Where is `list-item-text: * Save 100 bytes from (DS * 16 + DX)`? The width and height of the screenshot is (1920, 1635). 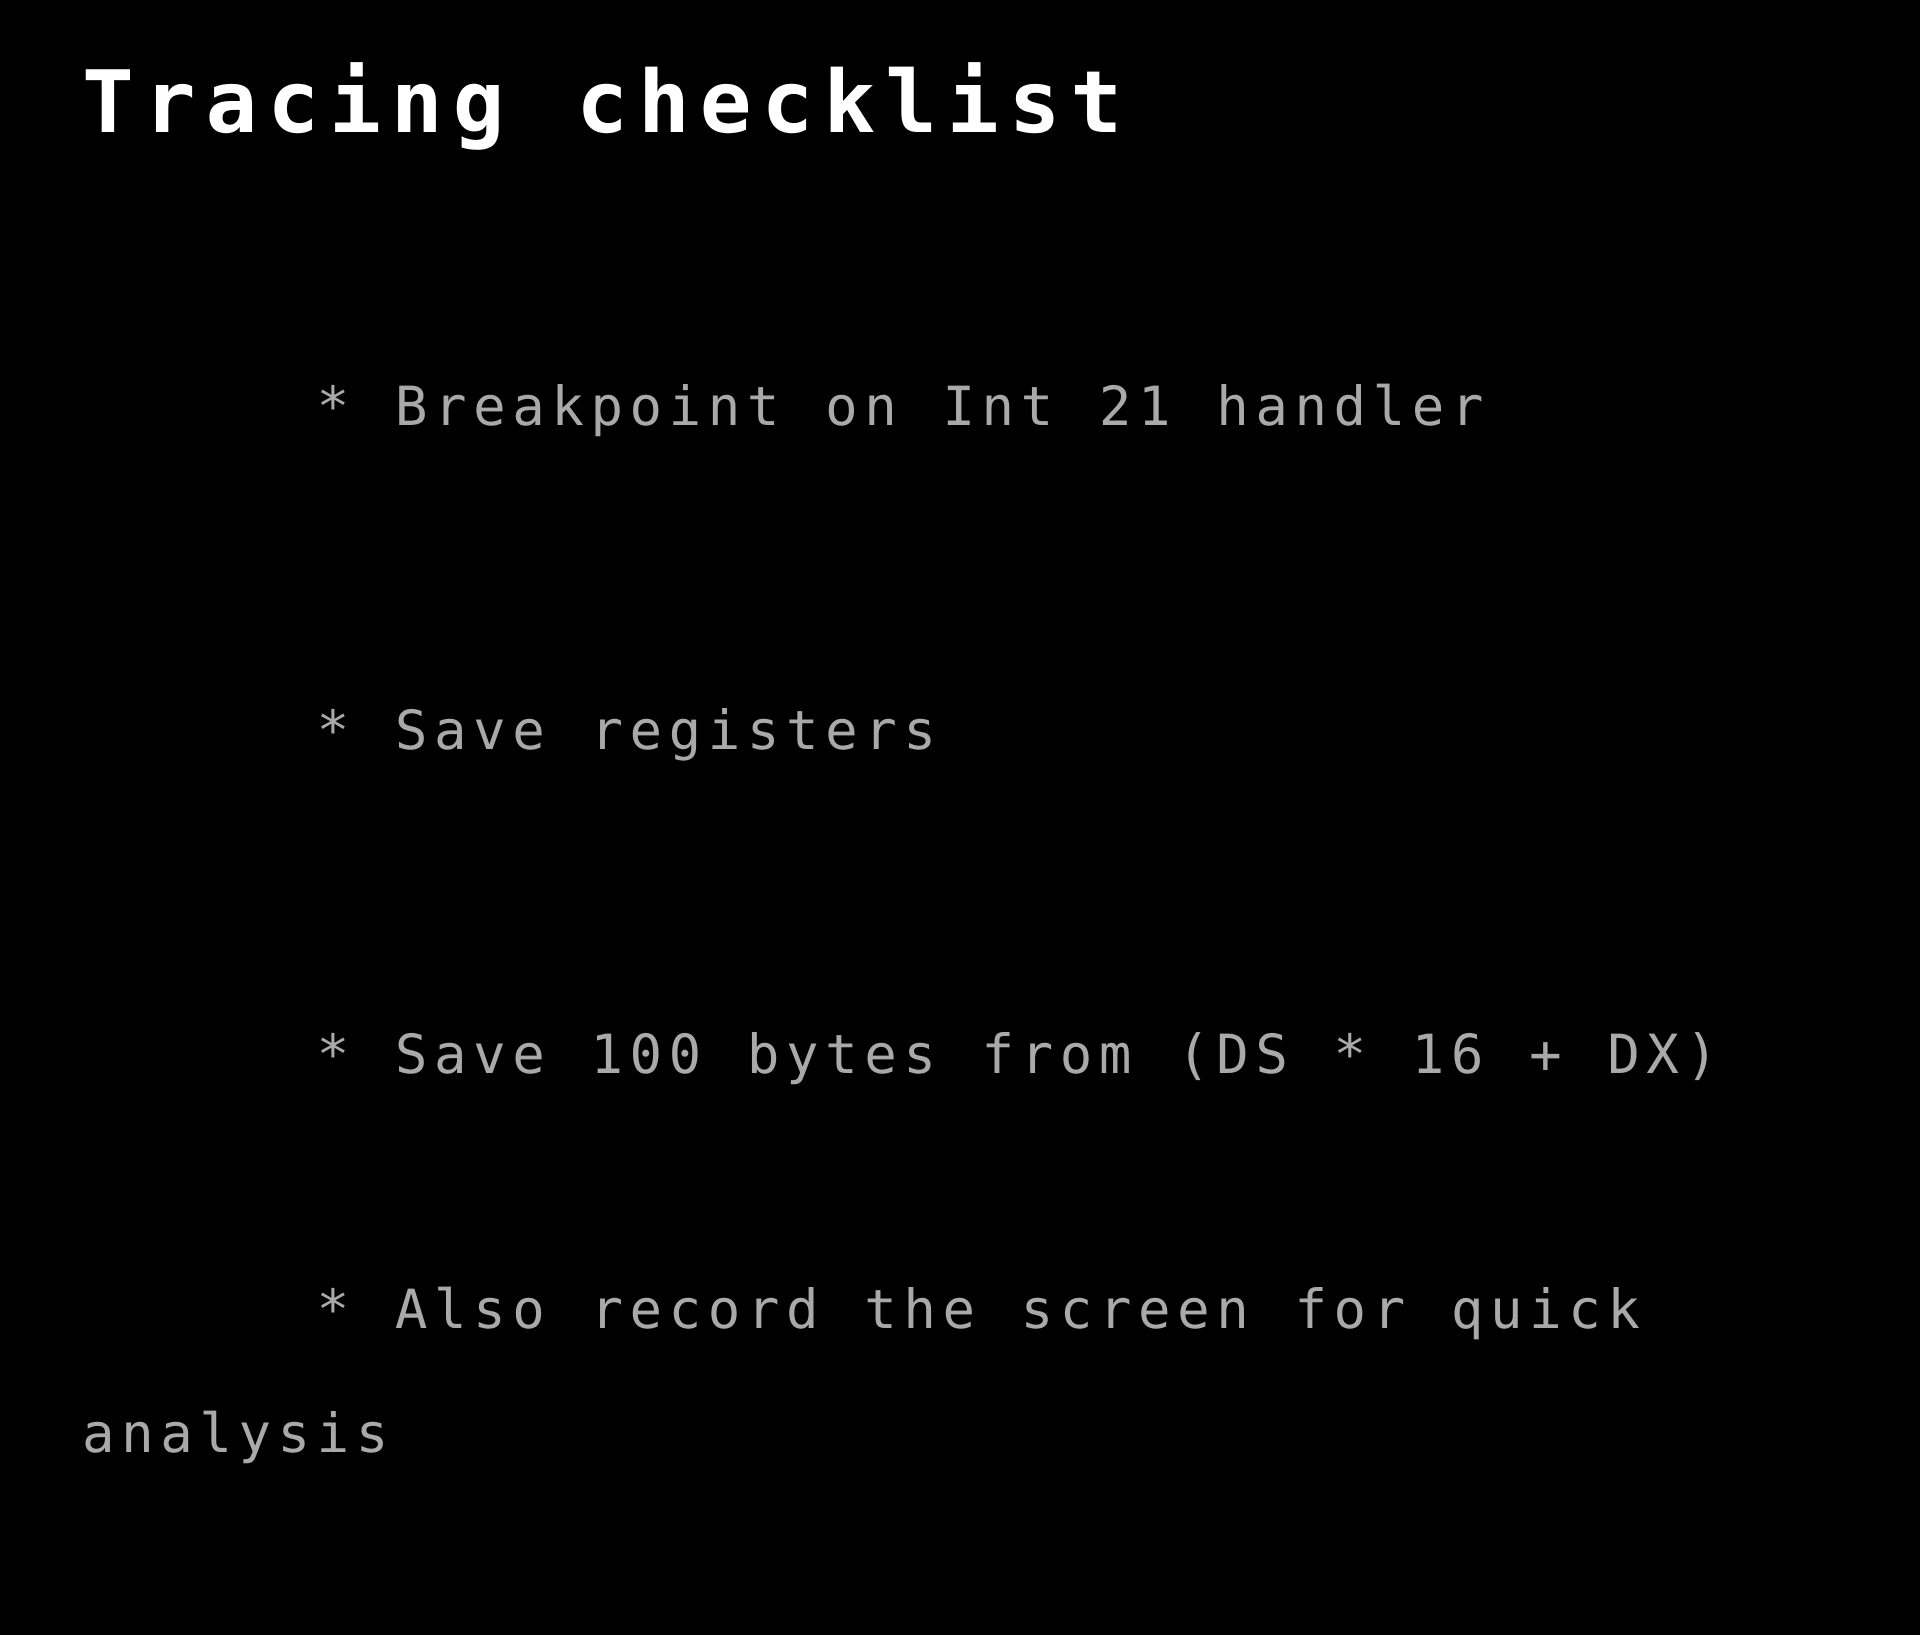
list-item-text: * Save 100 bytes from (DS * 16 + DX) is located at coordinates (1020, 1054).